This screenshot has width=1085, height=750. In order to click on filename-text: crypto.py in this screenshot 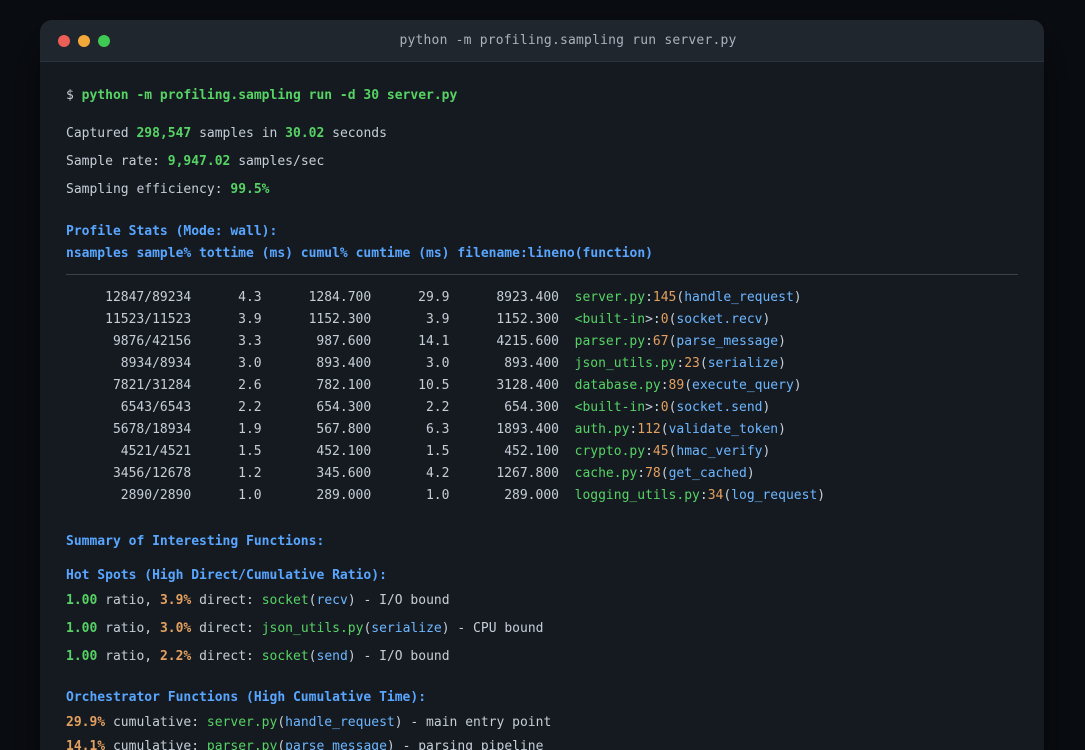, I will do `click(610, 451)`.